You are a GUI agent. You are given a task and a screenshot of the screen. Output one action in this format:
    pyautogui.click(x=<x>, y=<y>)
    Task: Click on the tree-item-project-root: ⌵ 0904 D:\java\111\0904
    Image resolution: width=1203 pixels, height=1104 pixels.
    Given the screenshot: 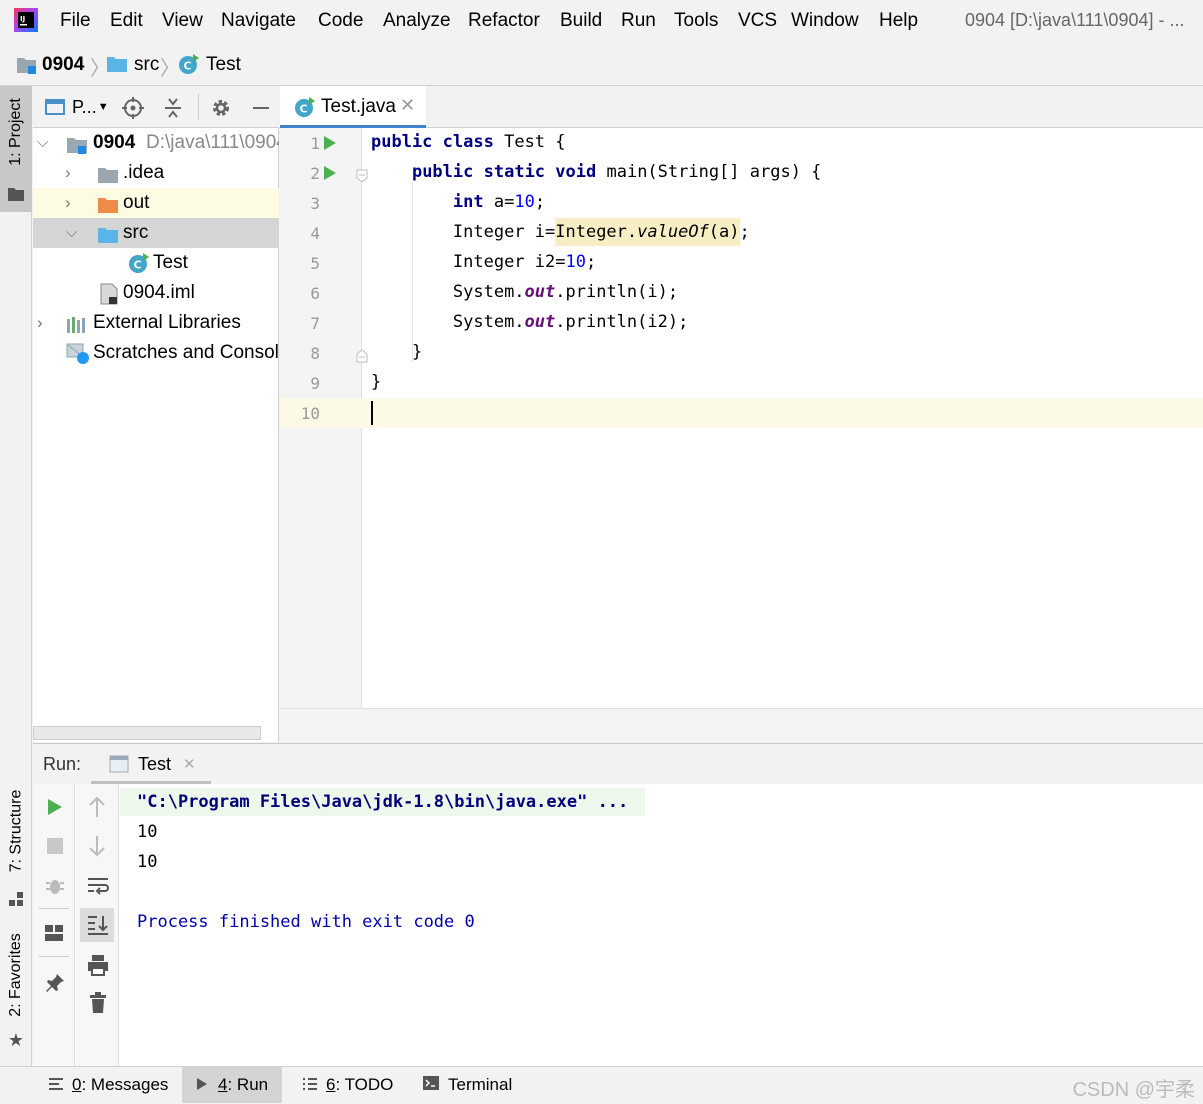 What is the action you would take?
    pyautogui.click(x=156, y=143)
    